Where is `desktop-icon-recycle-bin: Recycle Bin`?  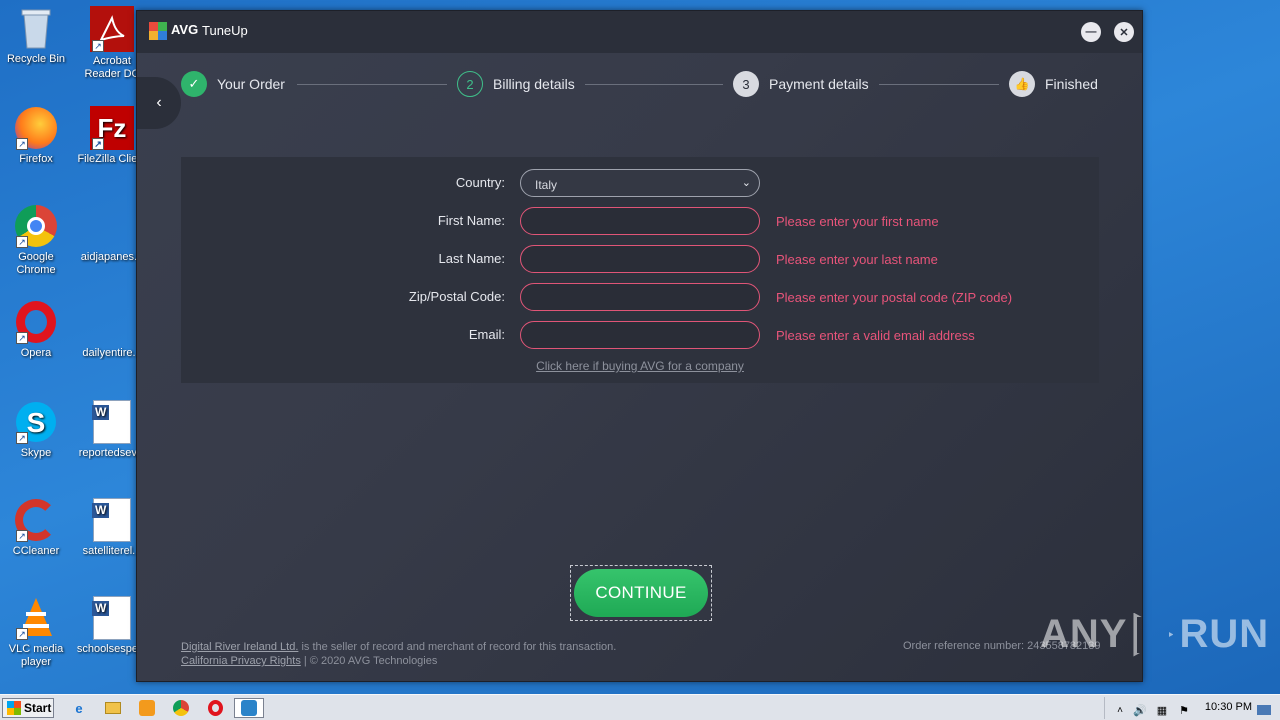 desktop-icon-recycle-bin: Recycle Bin is located at coordinates (36, 36).